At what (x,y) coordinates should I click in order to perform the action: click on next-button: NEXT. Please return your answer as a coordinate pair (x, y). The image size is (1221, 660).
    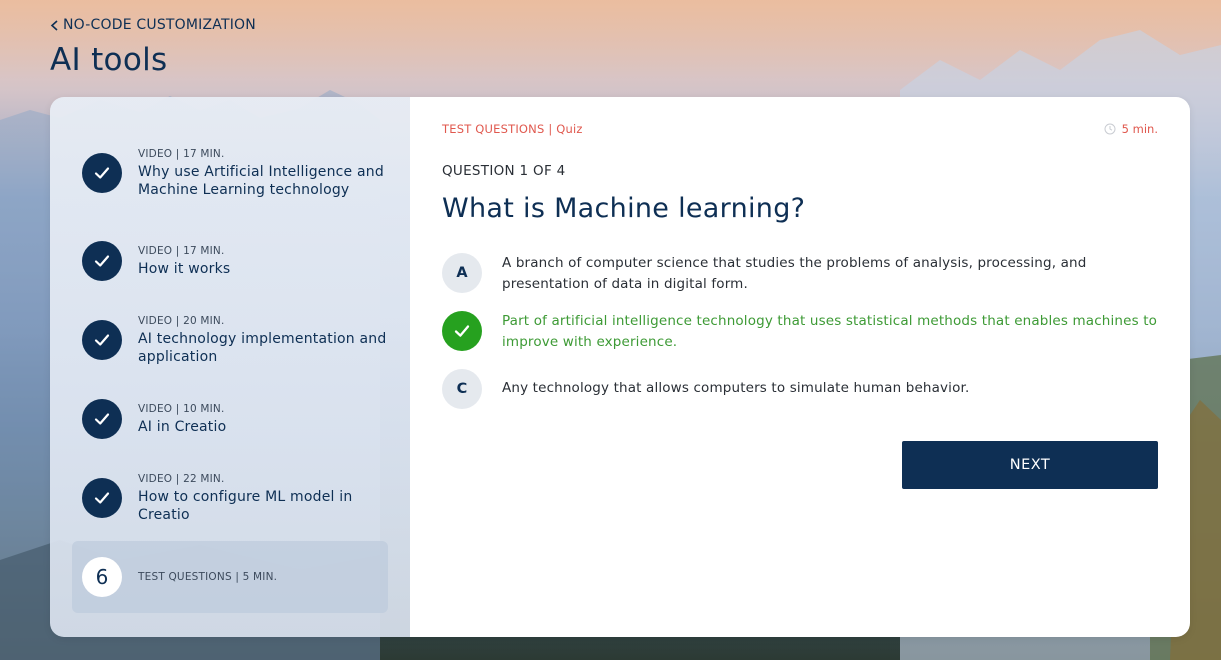
    Looking at the image, I should click on (1030, 465).